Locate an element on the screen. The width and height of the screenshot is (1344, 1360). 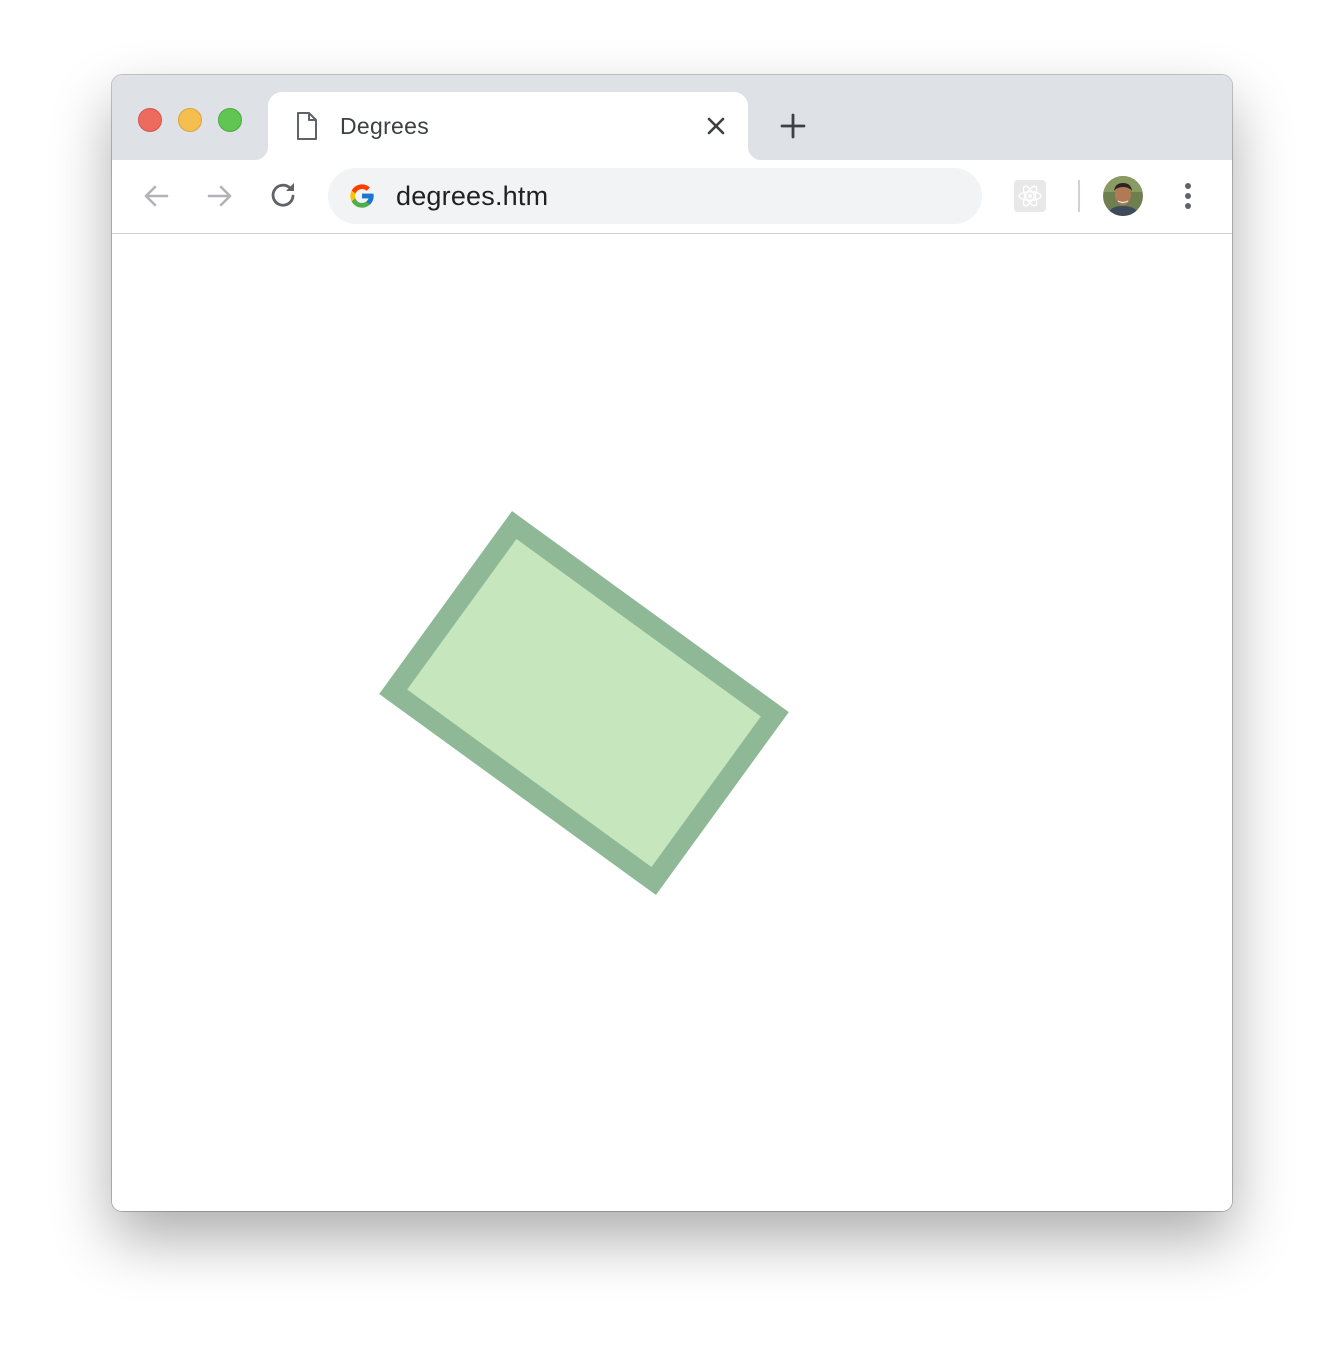
forward-arrow-icon is located at coordinates (220, 196).